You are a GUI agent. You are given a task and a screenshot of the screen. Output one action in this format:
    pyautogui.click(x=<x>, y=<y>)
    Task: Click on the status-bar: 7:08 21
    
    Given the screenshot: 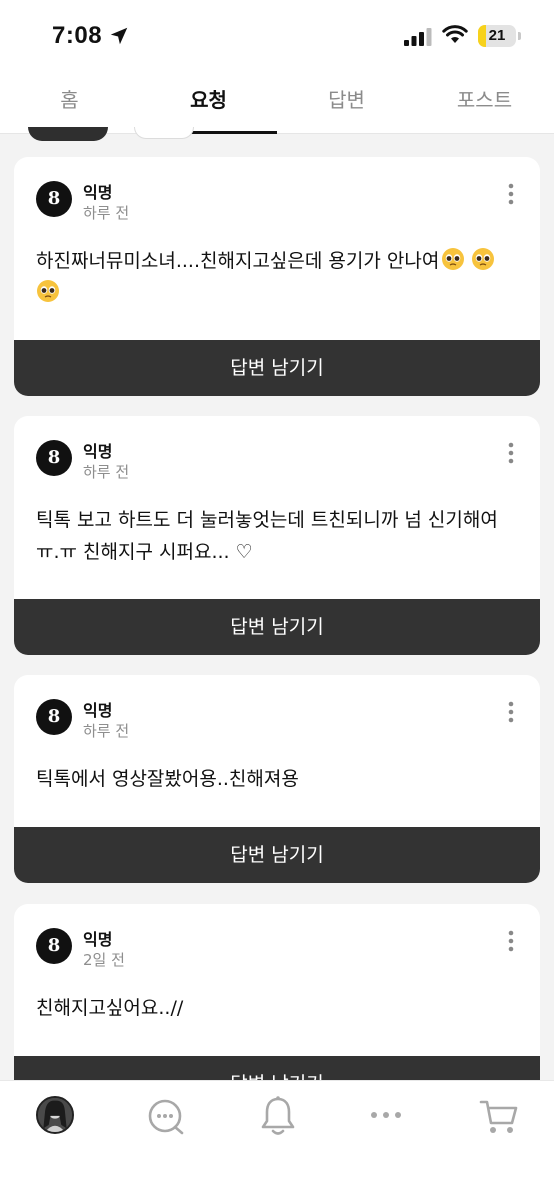 What is the action you would take?
    pyautogui.click(x=277, y=35)
    